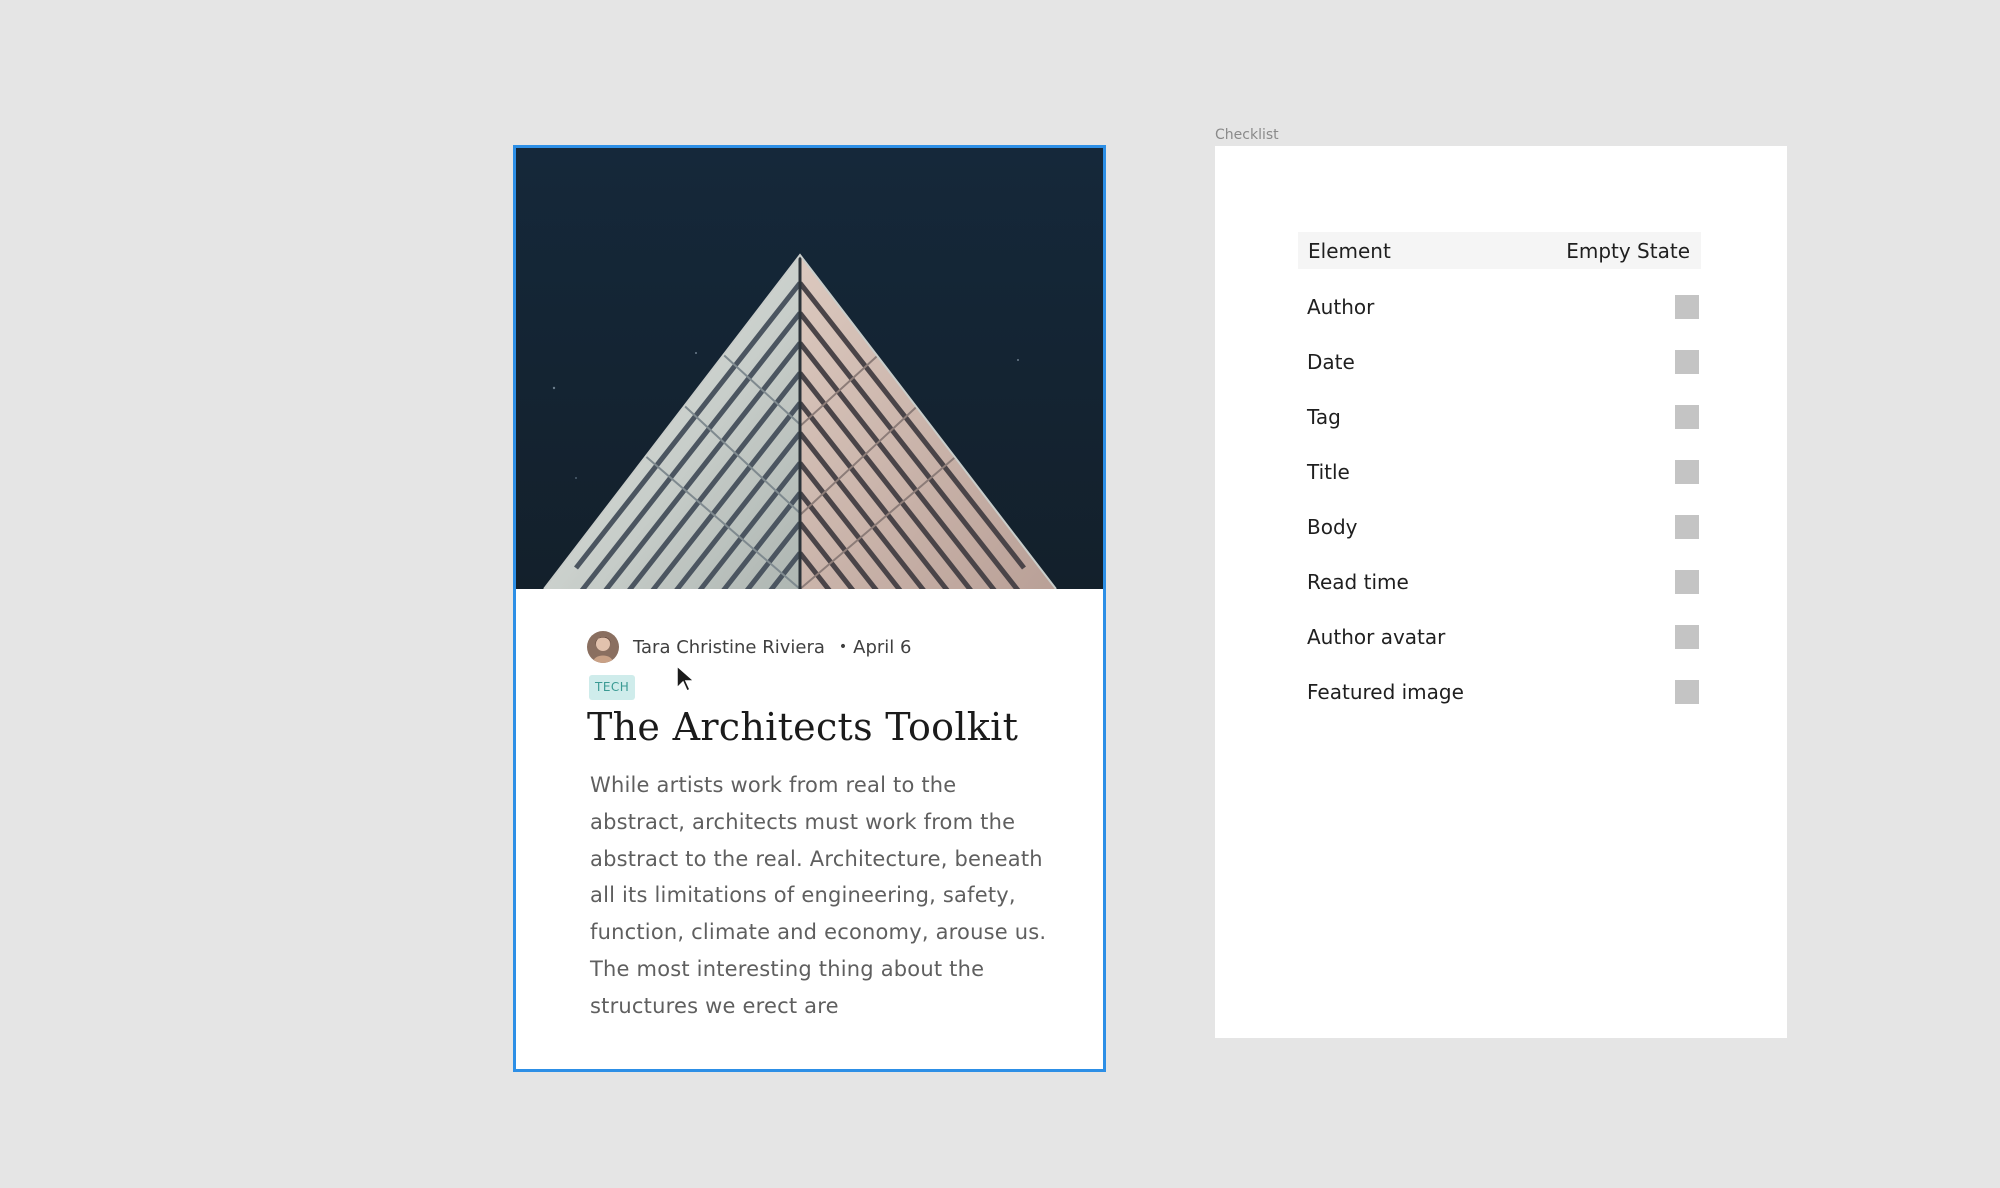  What do you see at coordinates (1331, 362) in the screenshot?
I see `row-label: Date` at bounding box center [1331, 362].